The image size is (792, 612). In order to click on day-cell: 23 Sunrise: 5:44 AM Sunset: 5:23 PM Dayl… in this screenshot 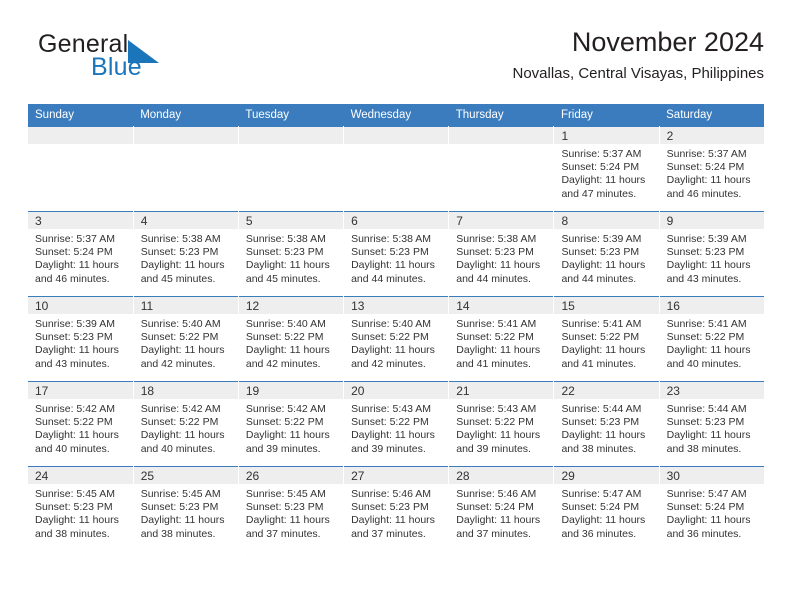, I will do `click(712, 424)`.